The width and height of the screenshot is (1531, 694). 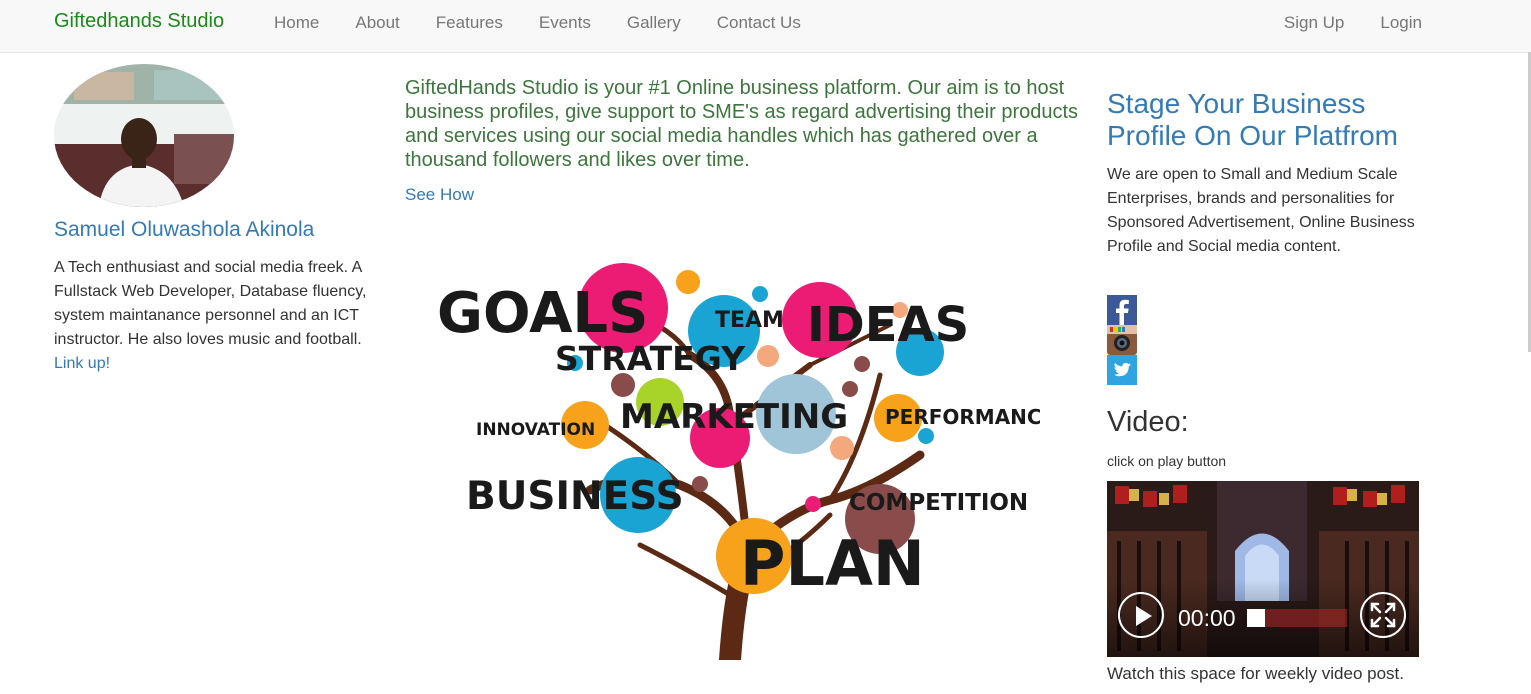 What do you see at coordinates (565, 23) in the screenshot?
I see `nav-events: Events` at bounding box center [565, 23].